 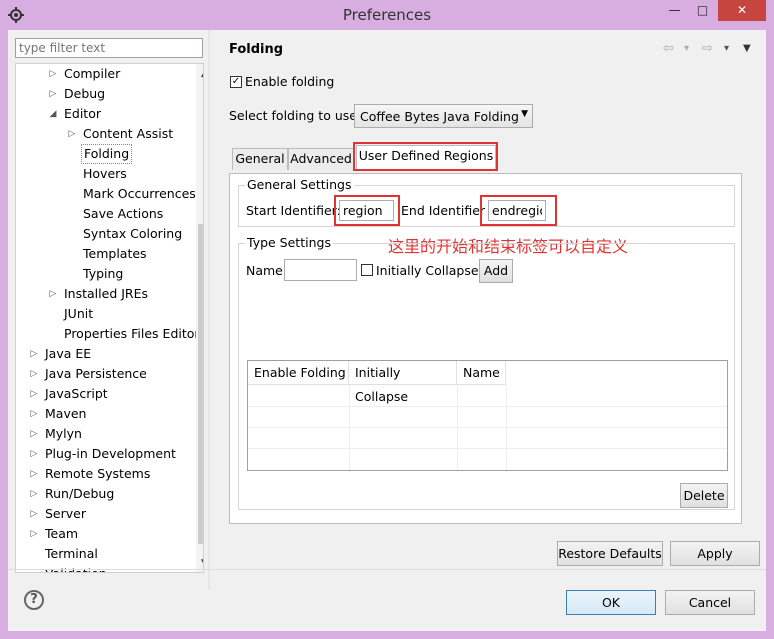 What do you see at coordinates (715, 553) in the screenshot?
I see `apply-button: Apply` at bounding box center [715, 553].